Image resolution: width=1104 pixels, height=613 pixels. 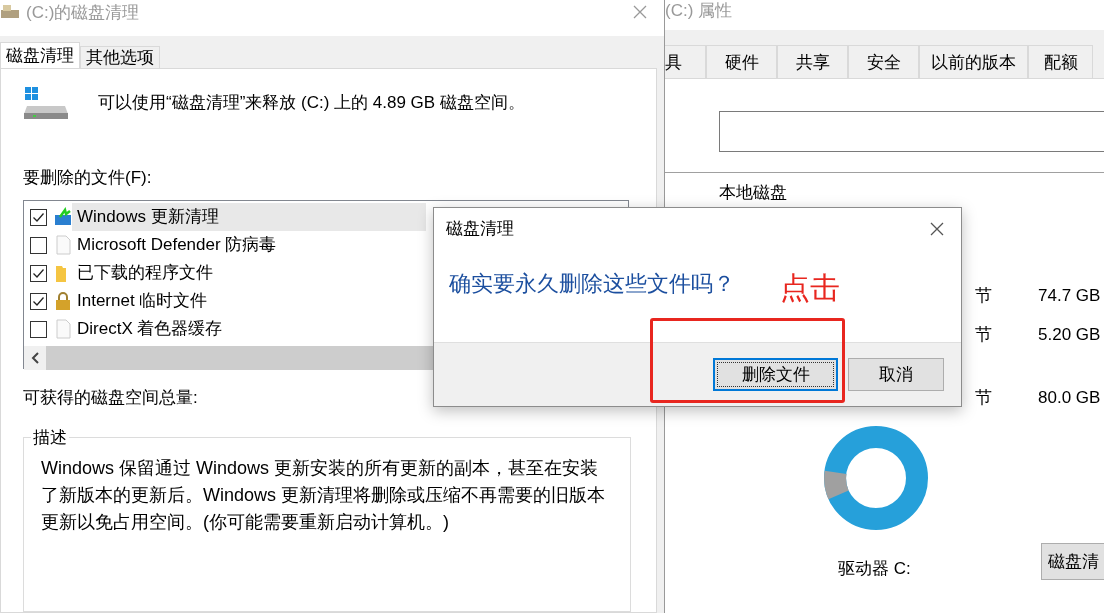 What do you see at coordinates (111, 398) in the screenshot?
I see `total-space-label: 可获得的磁盘空间总量:` at bounding box center [111, 398].